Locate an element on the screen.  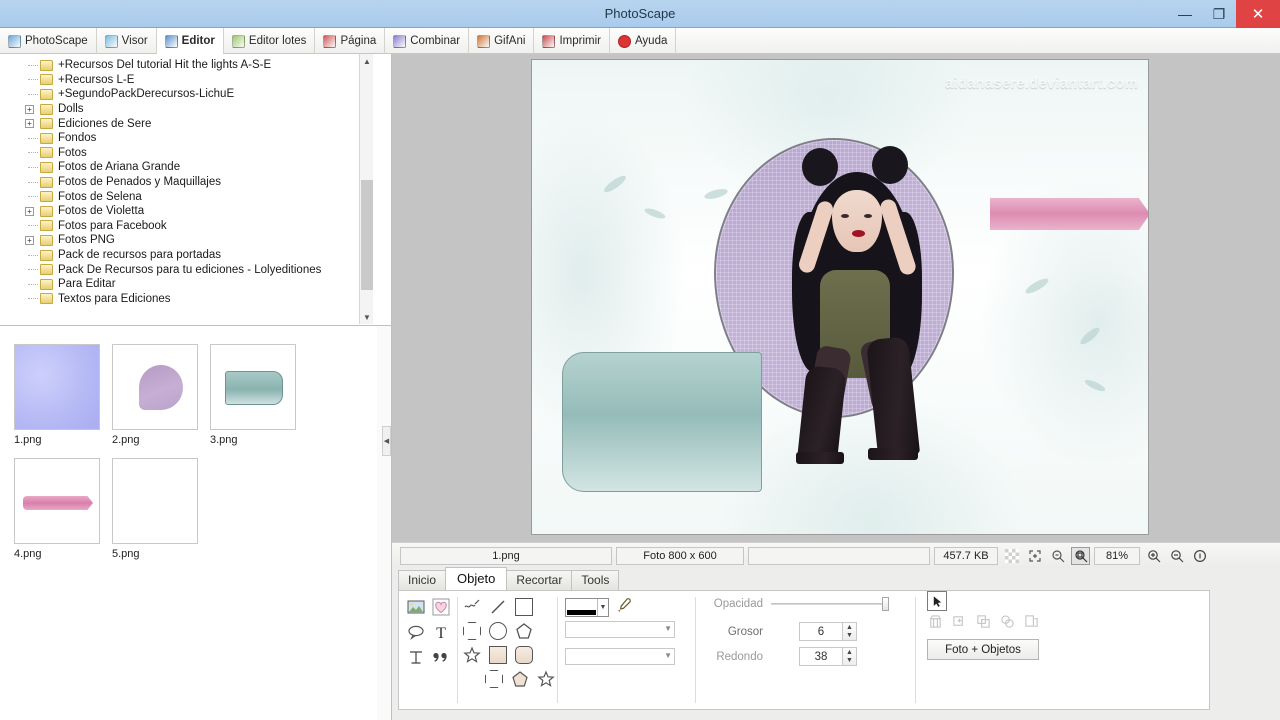
maximize-button: ❐ is located at coordinates (1219, 14).